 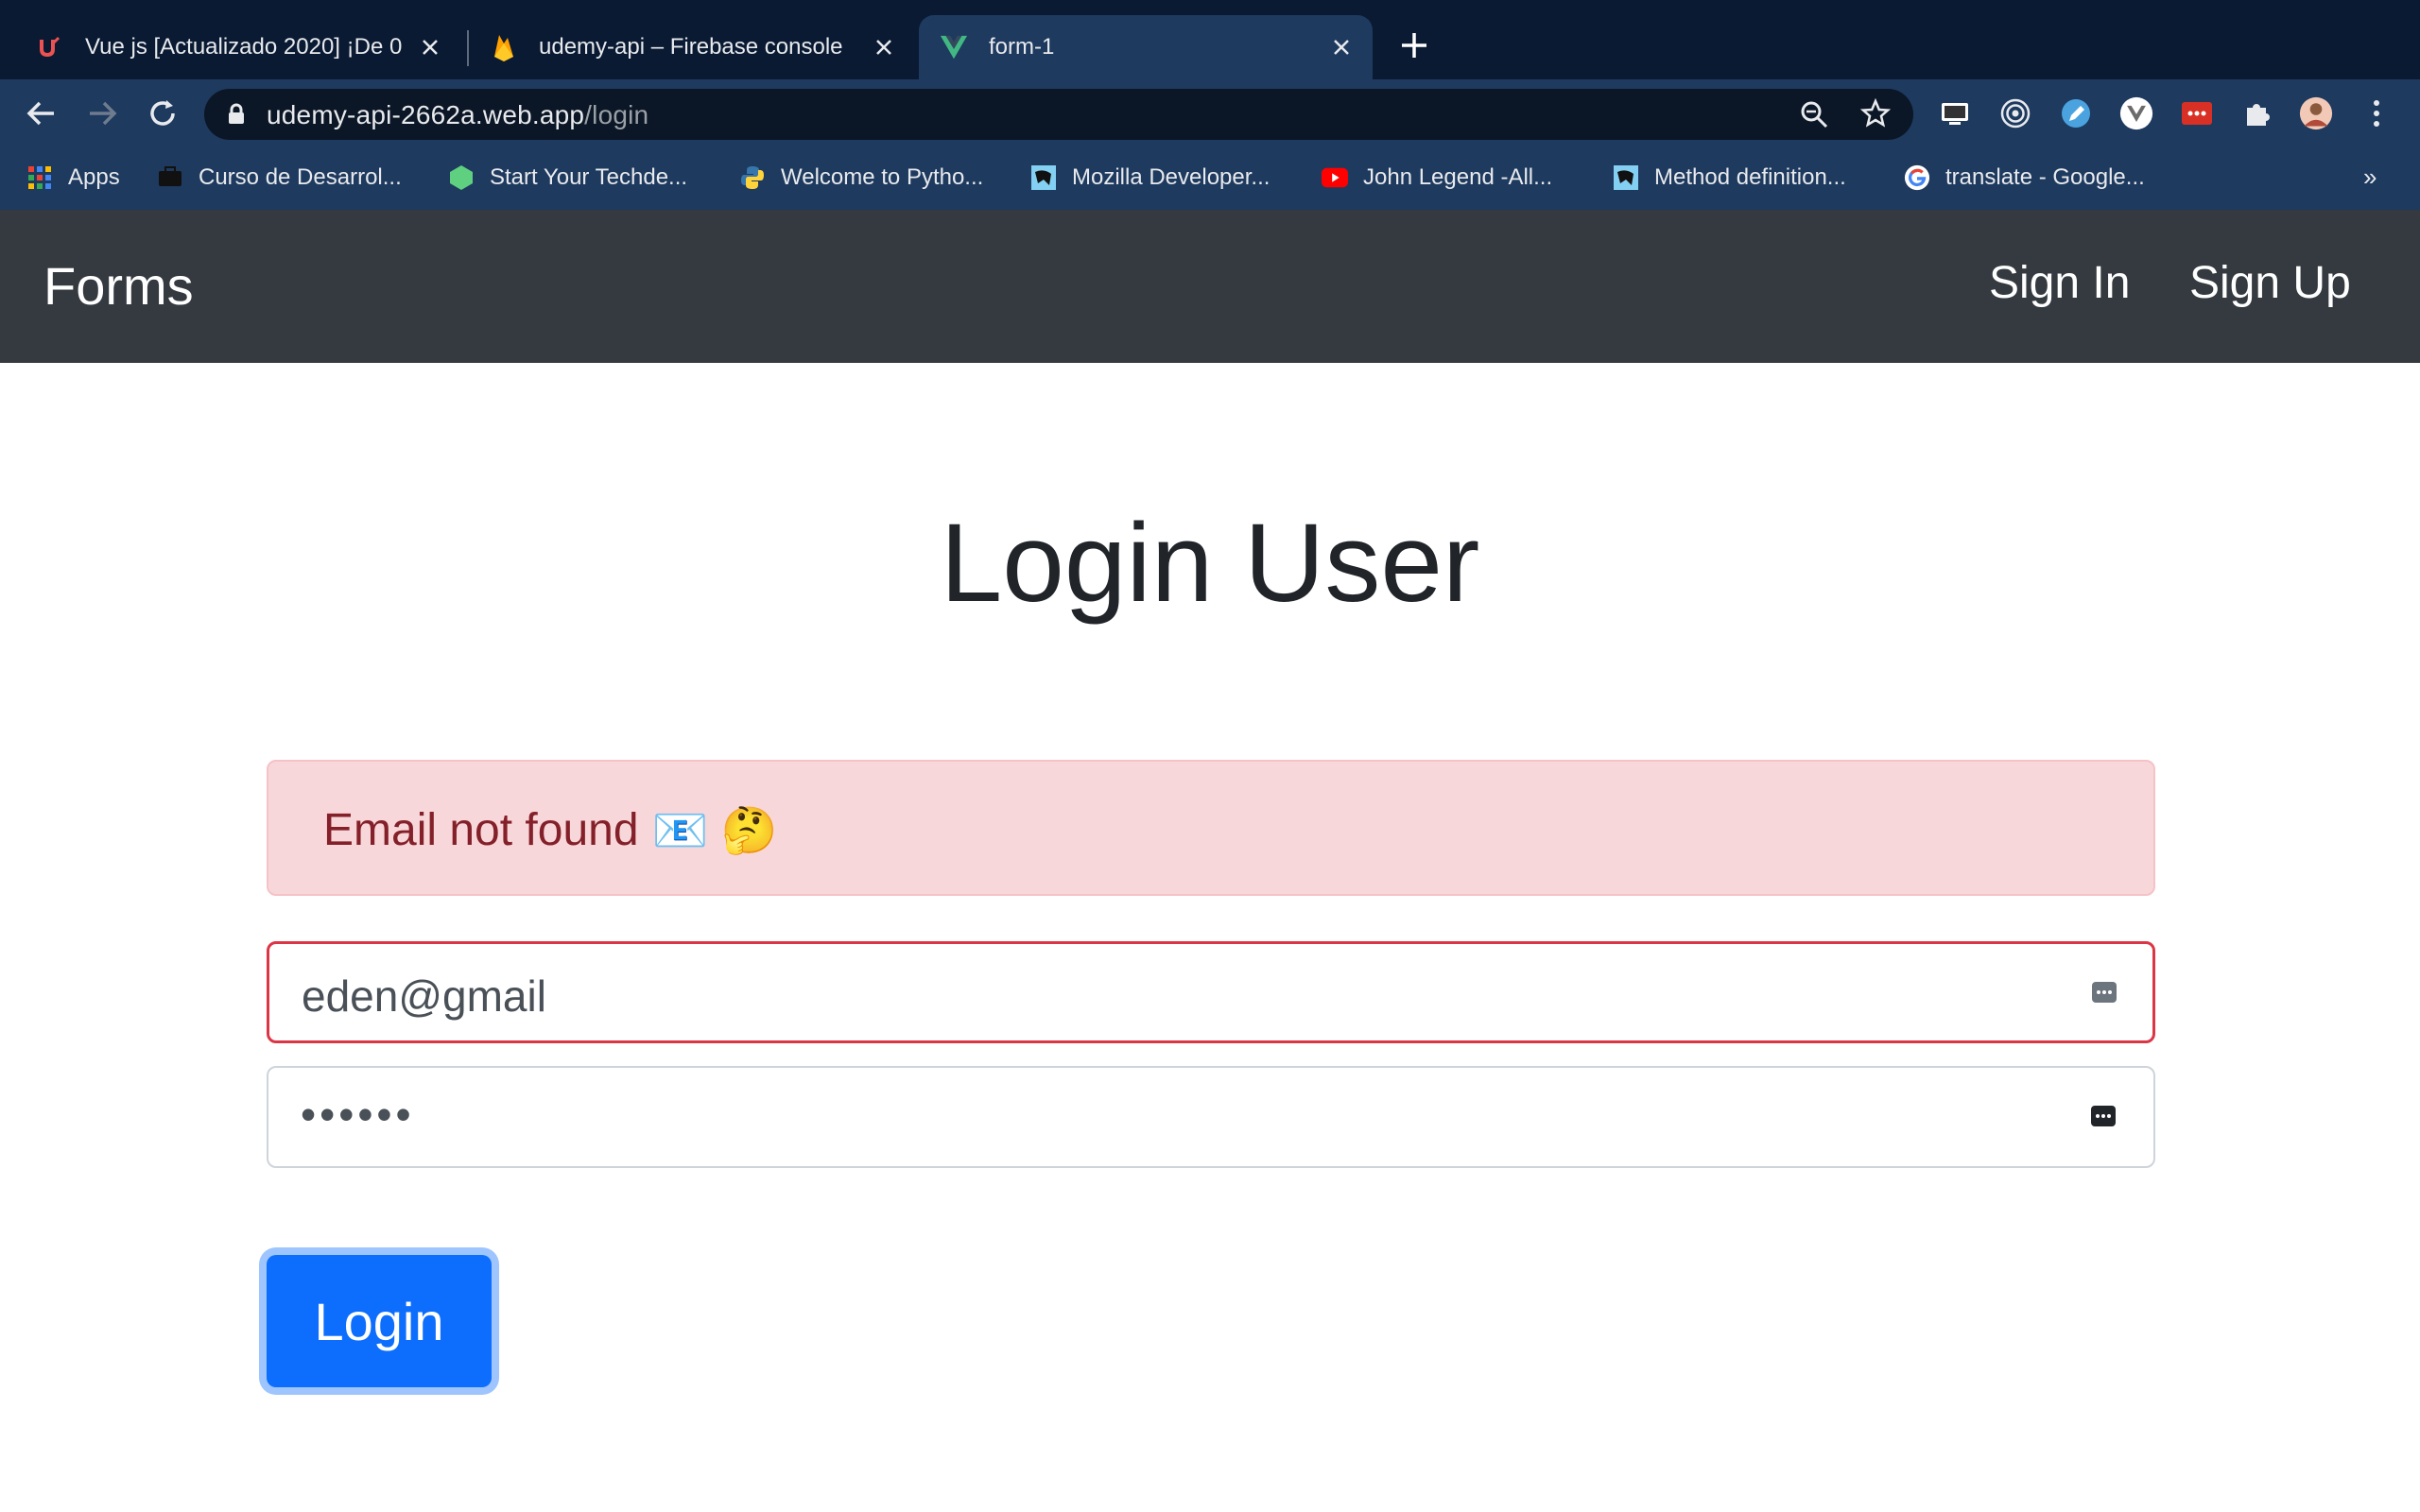 I want to click on apps-grid-icon, so click(x=39, y=177).